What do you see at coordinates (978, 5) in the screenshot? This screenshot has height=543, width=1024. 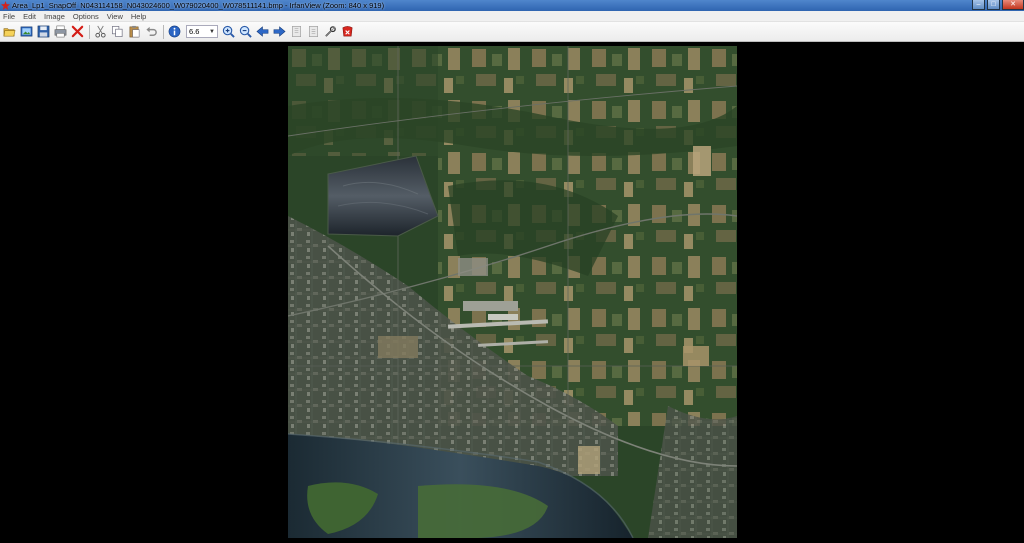 I see `minimize-button: –` at bounding box center [978, 5].